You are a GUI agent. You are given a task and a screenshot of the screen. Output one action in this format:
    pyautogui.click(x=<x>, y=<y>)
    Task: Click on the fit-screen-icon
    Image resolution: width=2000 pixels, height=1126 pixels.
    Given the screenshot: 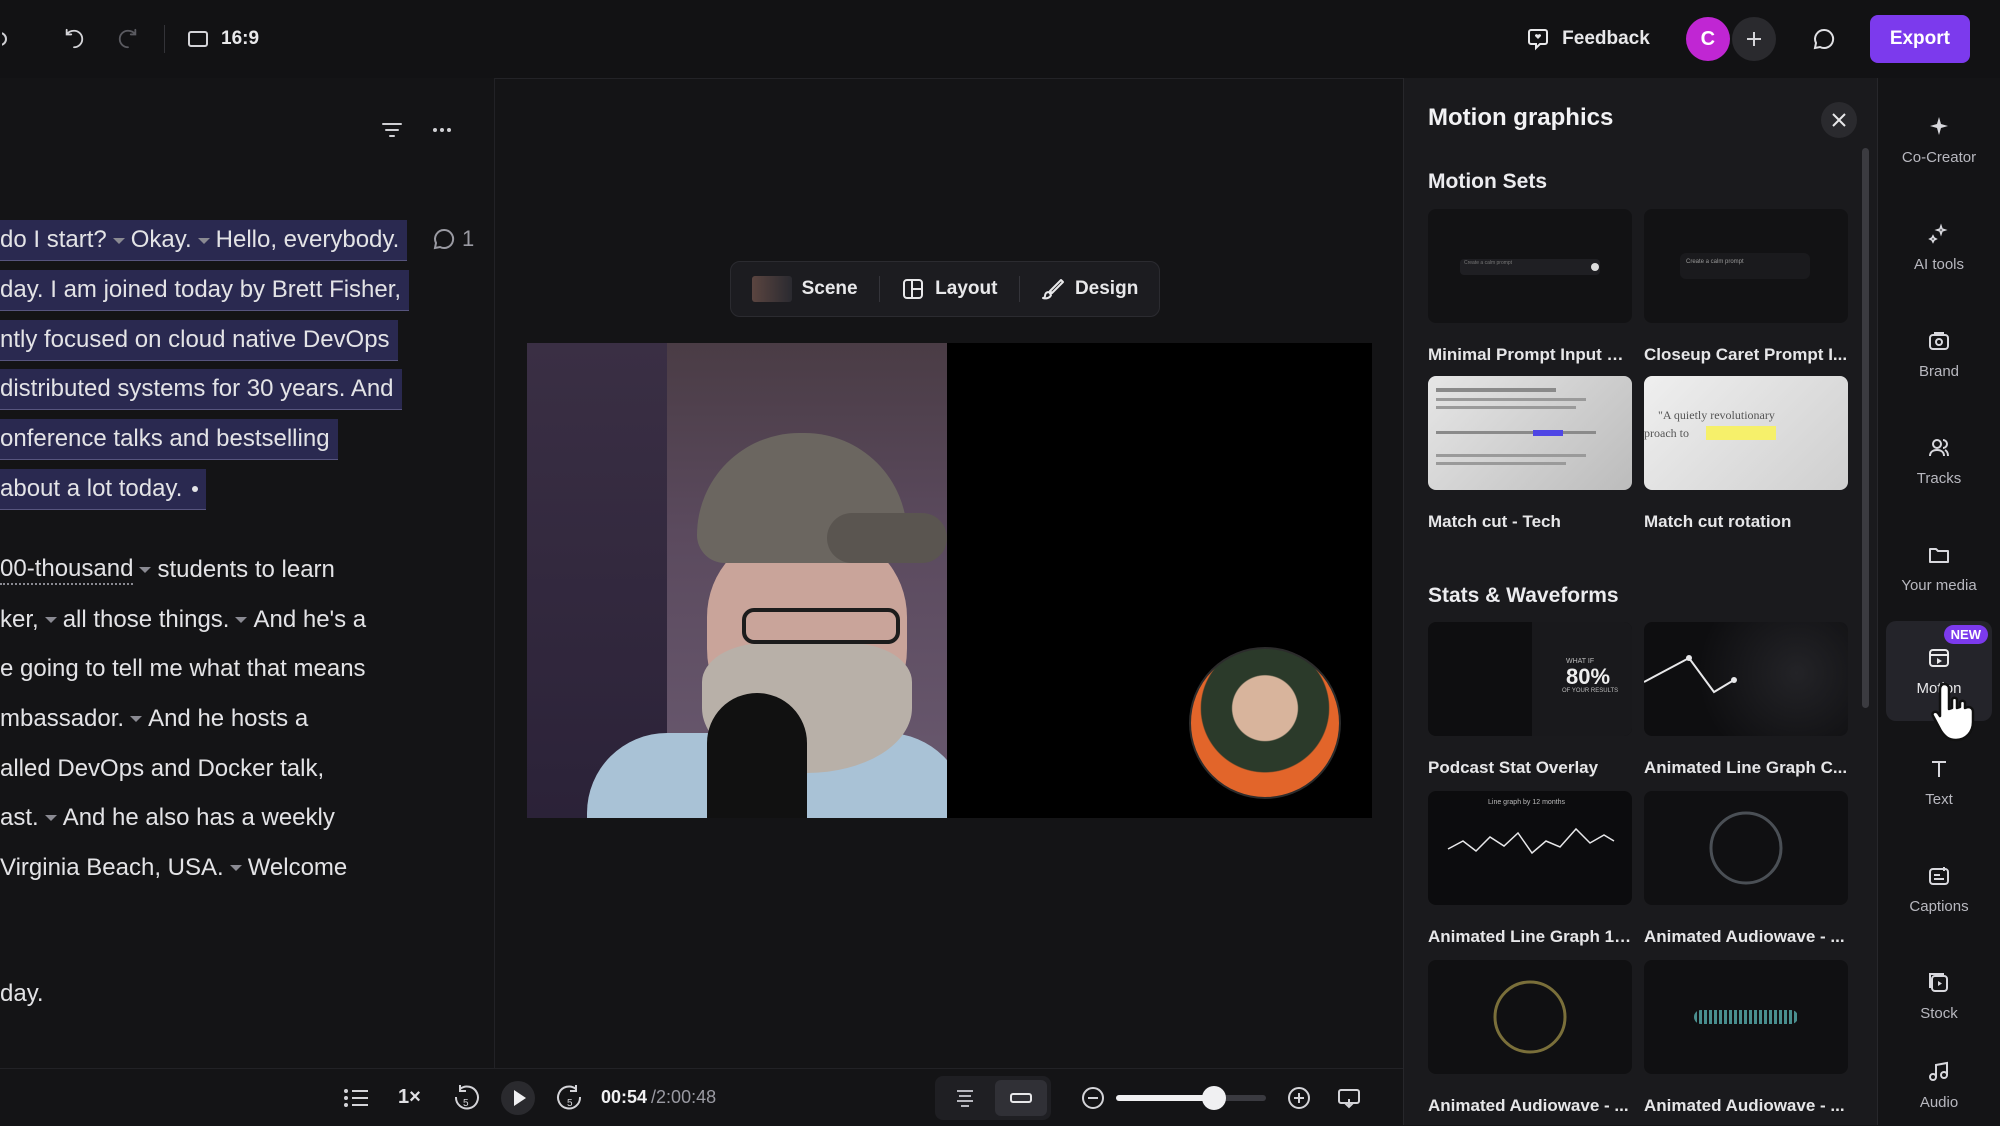 What is the action you would take?
    pyautogui.click(x=1349, y=1098)
    